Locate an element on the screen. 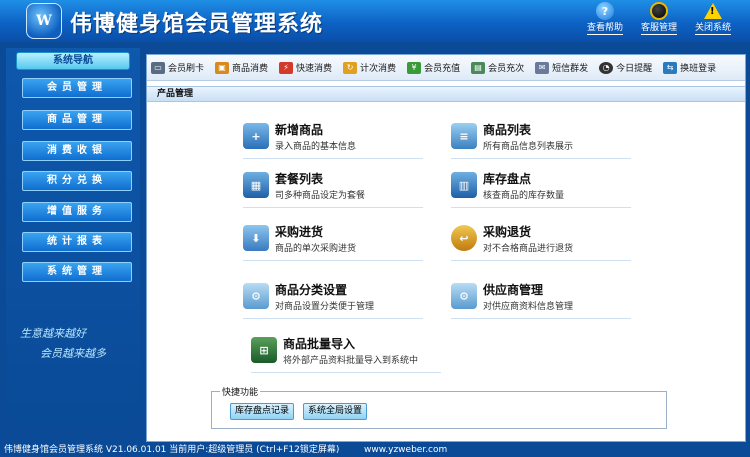 The height and width of the screenshot is (457, 750). sidebar-item-system-management: 系统管理 is located at coordinates (77, 272).